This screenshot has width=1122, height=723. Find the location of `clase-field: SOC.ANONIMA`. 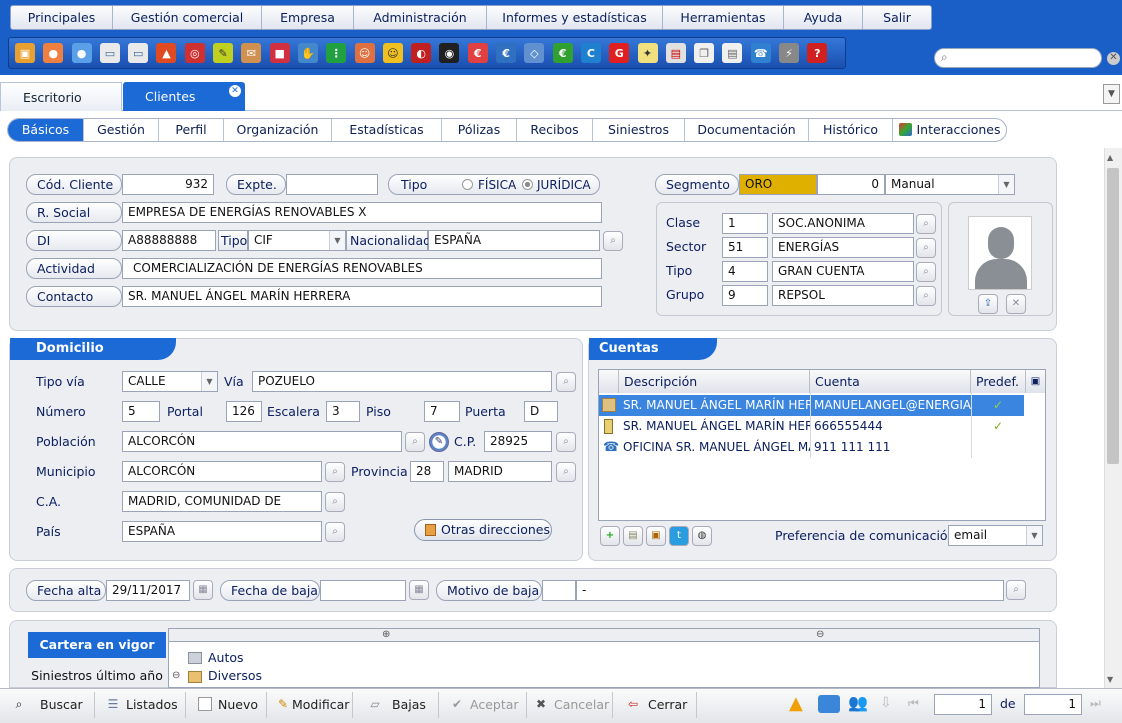

clase-field: SOC.ANONIMA is located at coordinates (843, 223).